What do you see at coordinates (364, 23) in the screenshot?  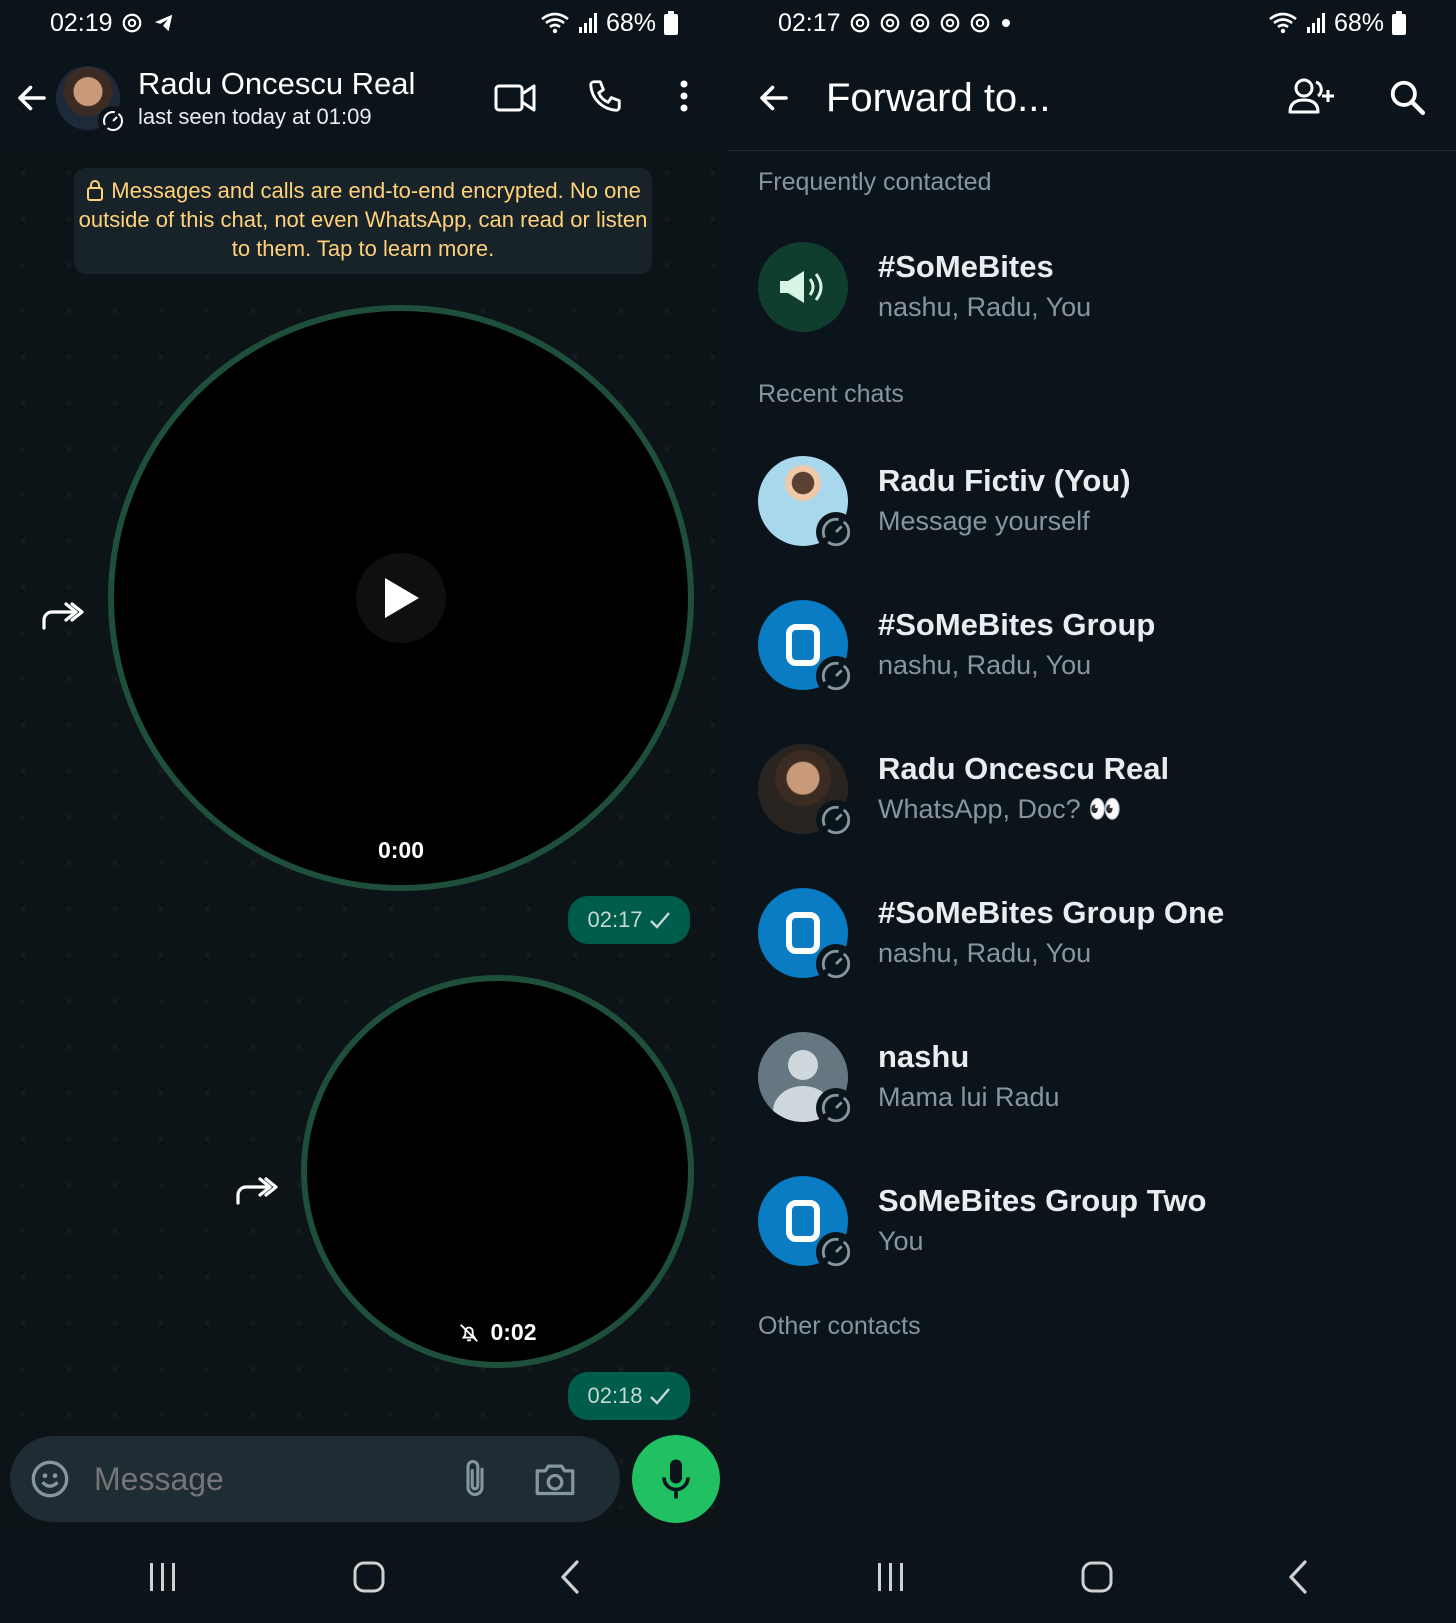 I see `status-bar: 02:19 68%` at bounding box center [364, 23].